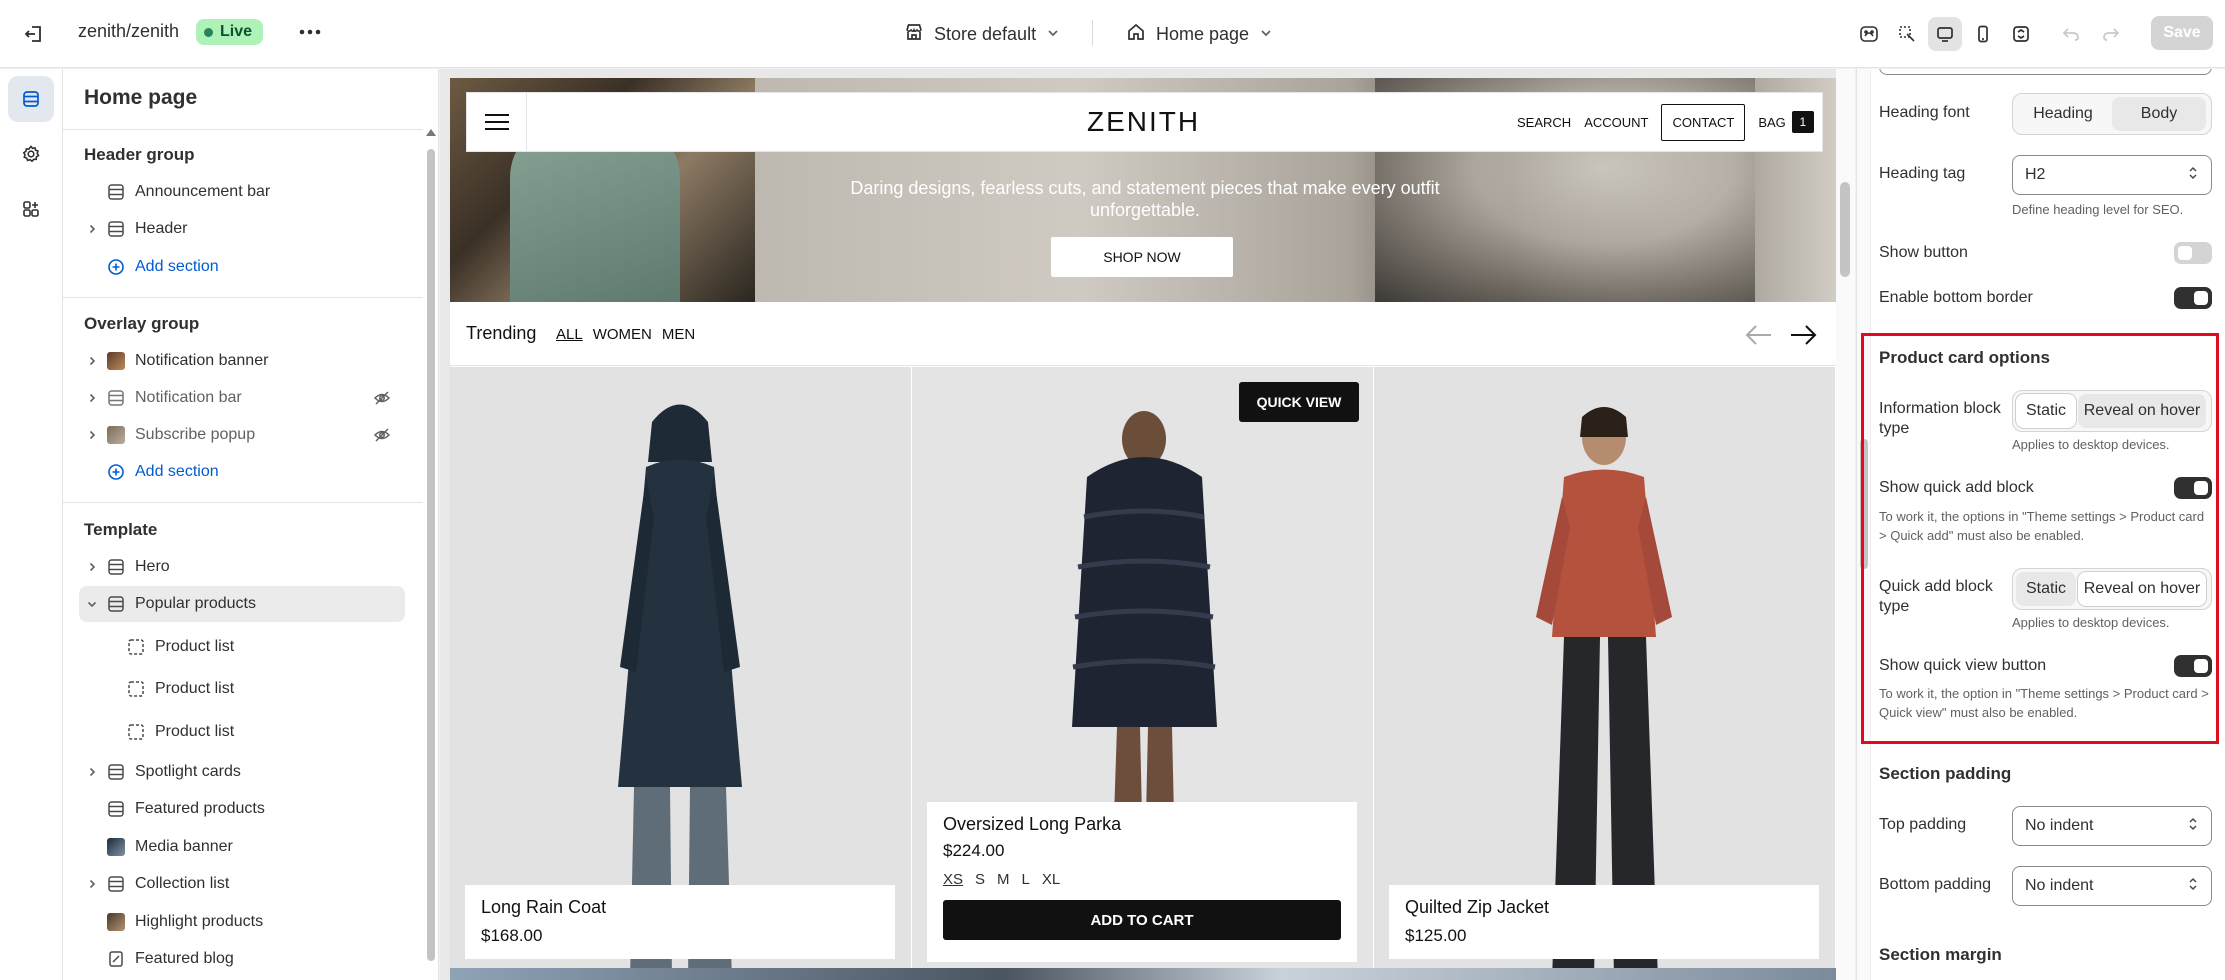 The width and height of the screenshot is (2225, 980). I want to click on sidebar-scrollbar, so click(431, 551).